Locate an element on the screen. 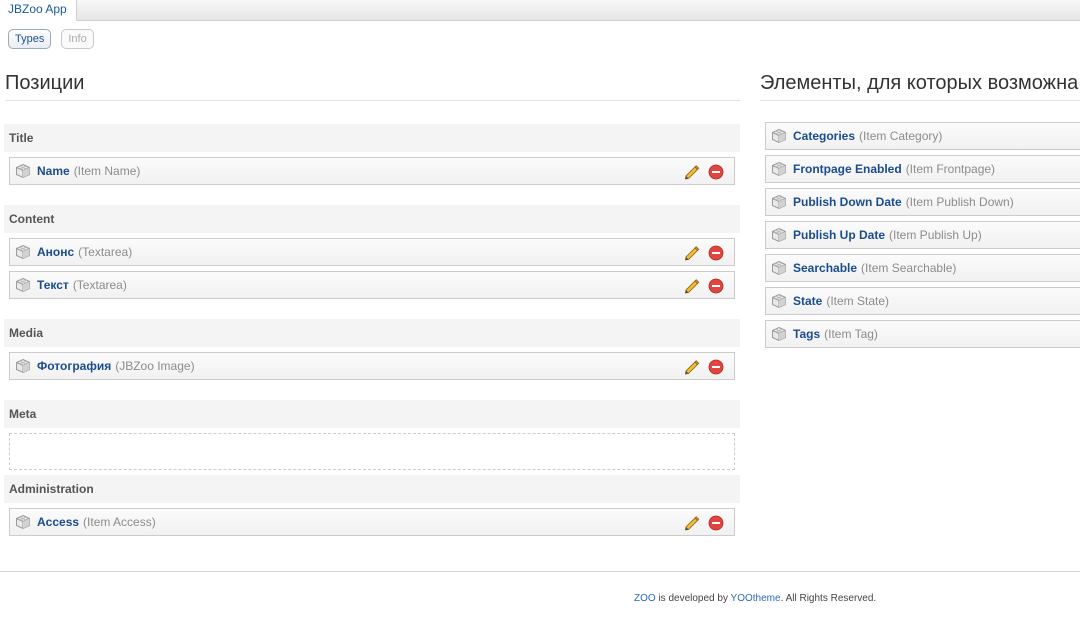 The height and width of the screenshot is (617, 1080). element-name: Categories is located at coordinates (824, 136).